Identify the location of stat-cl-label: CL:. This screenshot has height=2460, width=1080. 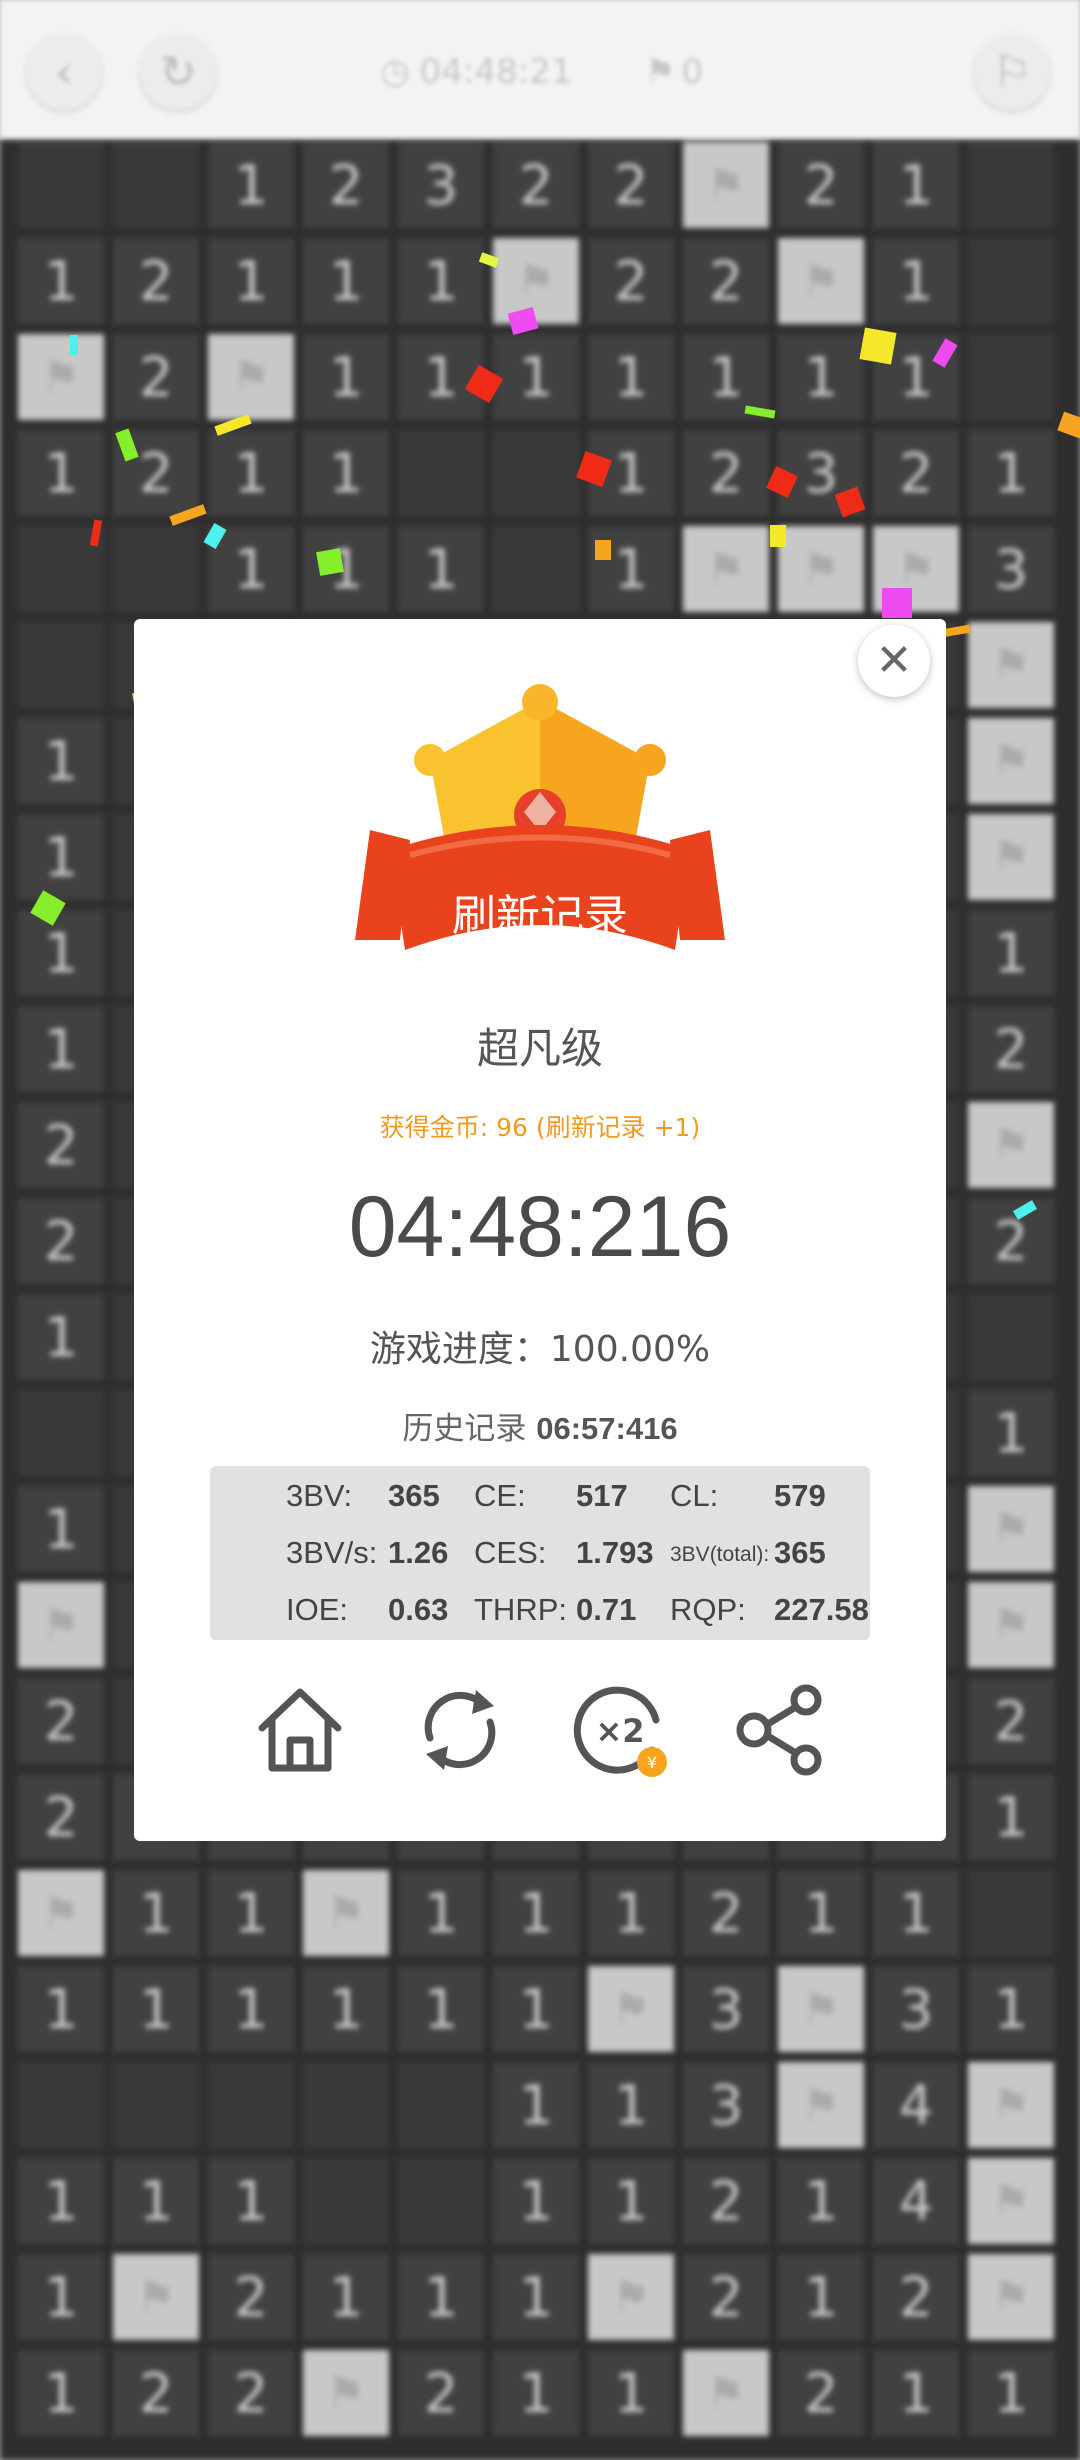
(694, 1495).